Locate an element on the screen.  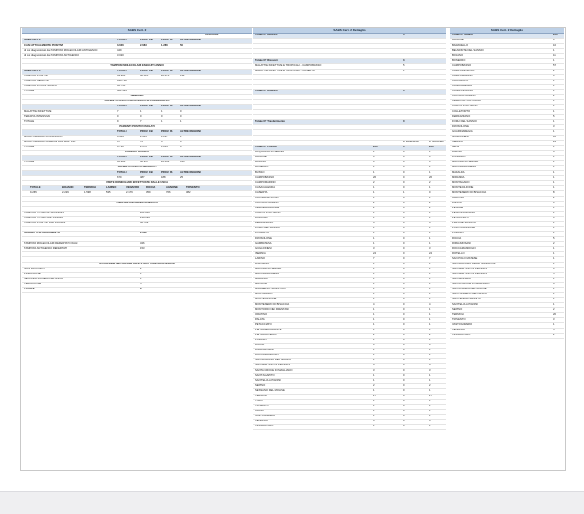
row-label: FERRAZZANO is located at coordinates (264, 223).